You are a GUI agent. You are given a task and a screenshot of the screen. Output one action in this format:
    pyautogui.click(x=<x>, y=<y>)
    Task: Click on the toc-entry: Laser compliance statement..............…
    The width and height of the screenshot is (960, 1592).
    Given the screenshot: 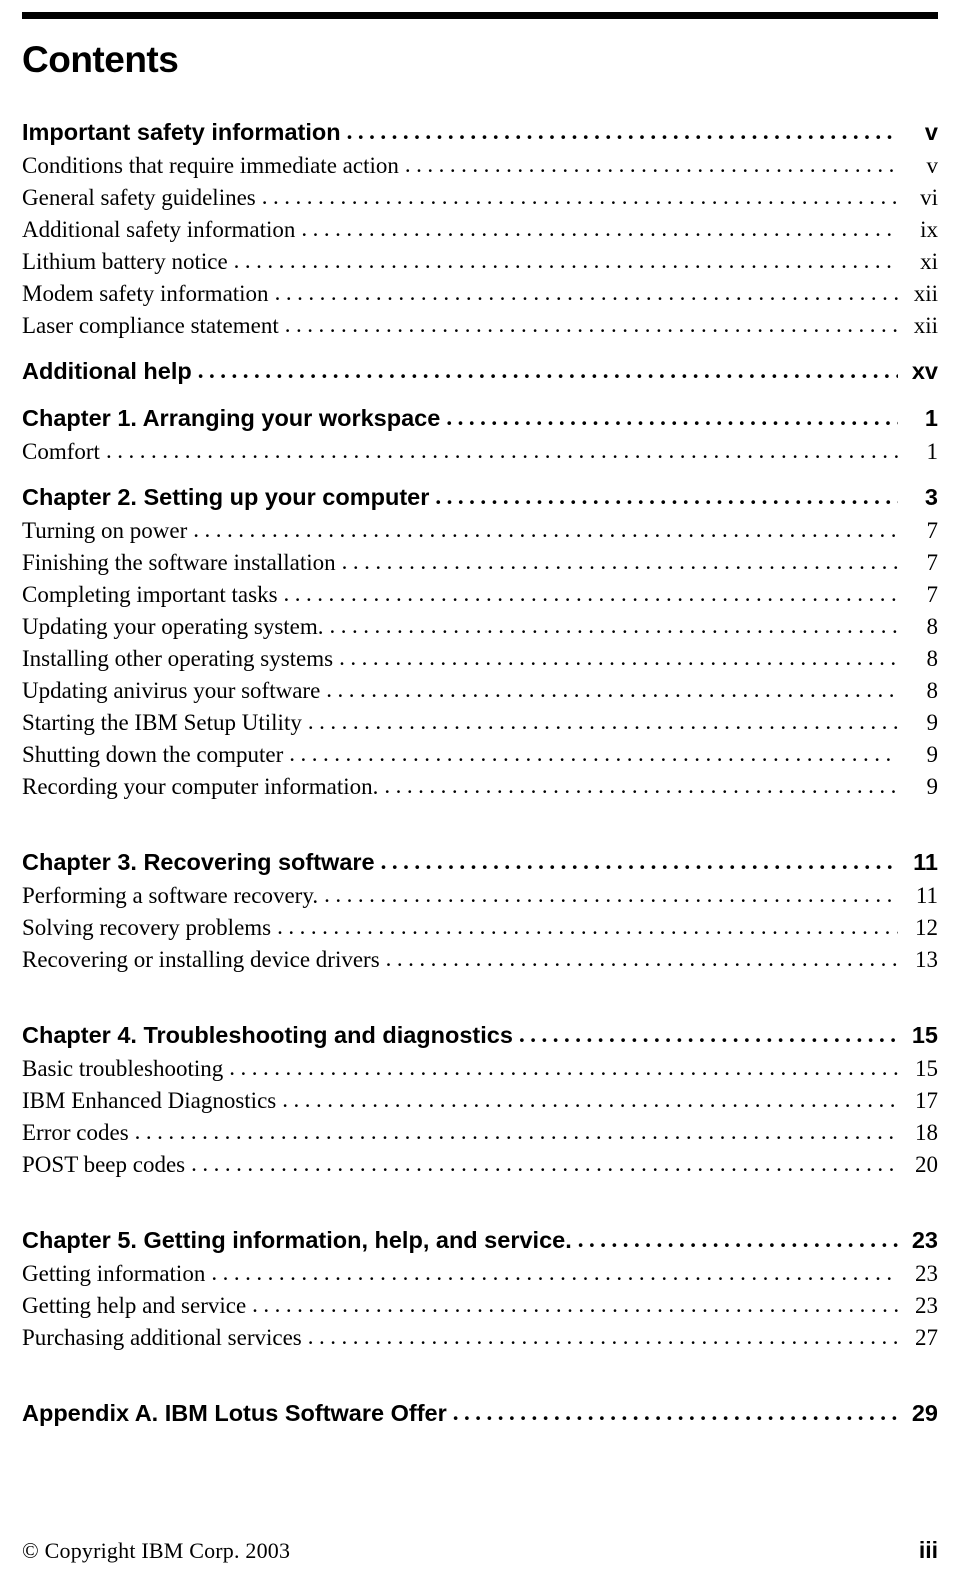 What is the action you would take?
    pyautogui.click(x=480, y=326)
    